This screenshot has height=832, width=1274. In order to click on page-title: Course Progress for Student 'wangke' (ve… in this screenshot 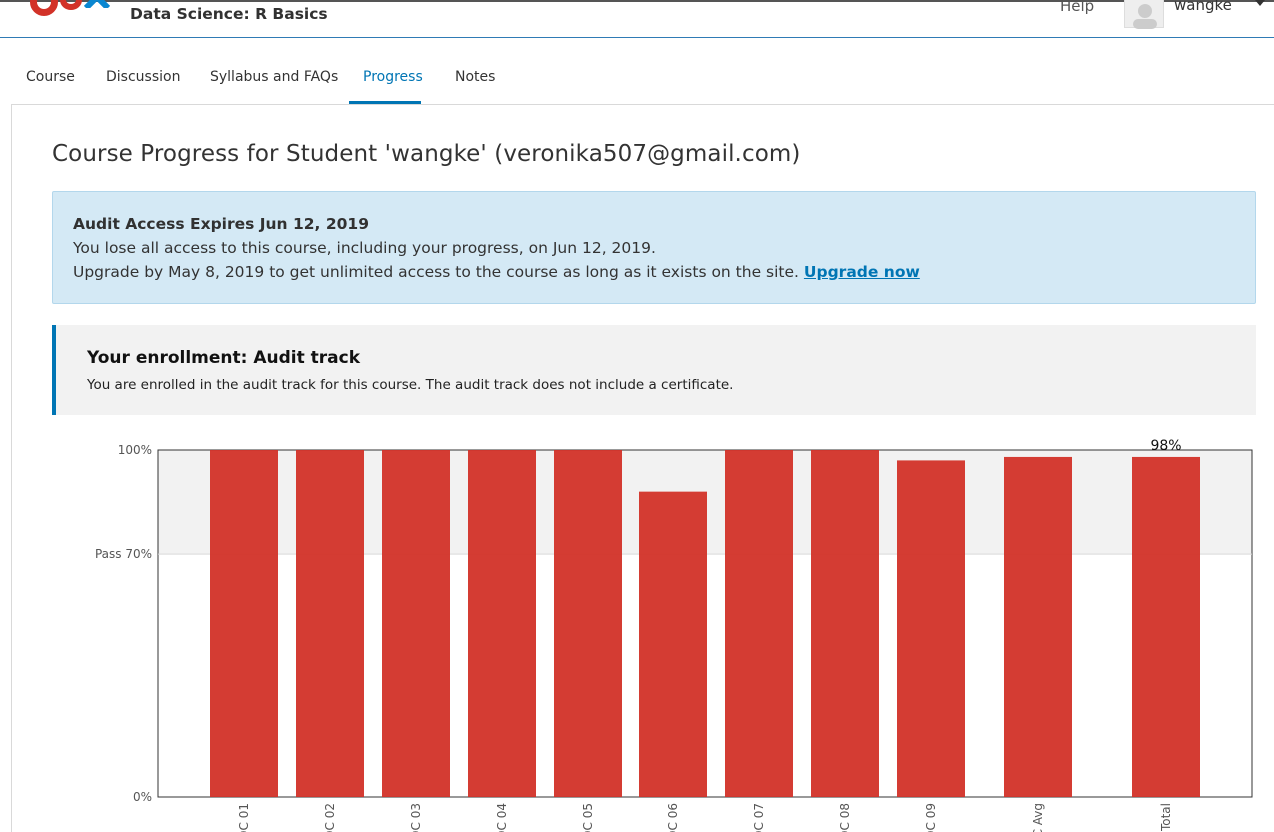, I will do `click(426, 154)`.